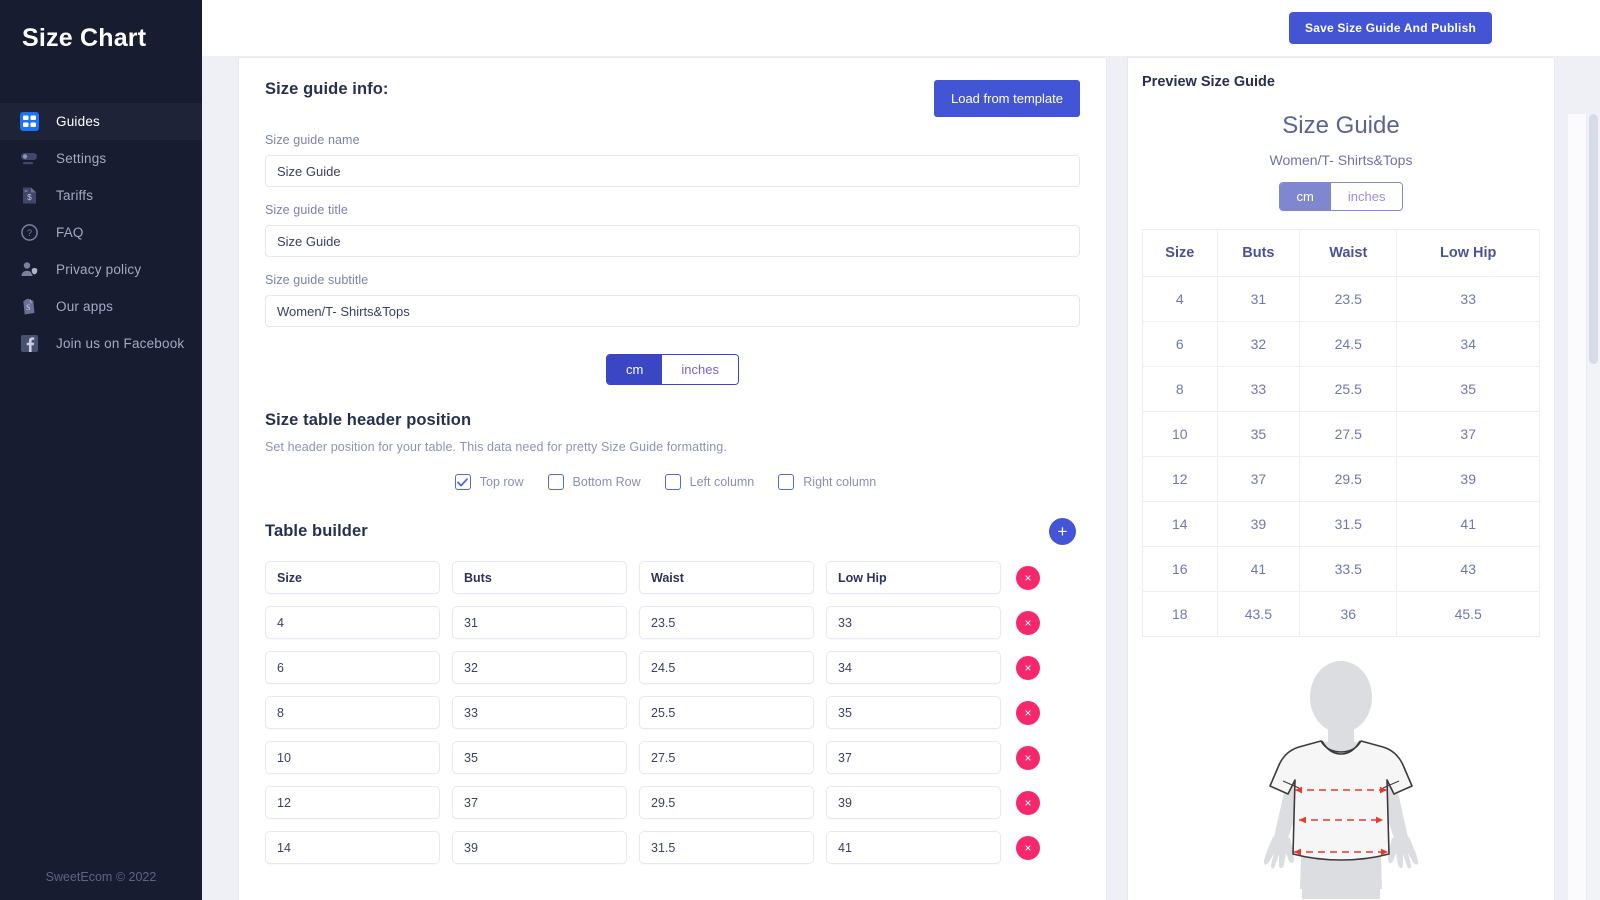 This screenshot has width=1600, height=900. What do you see at coordinates (29, 344) in the screenshot?
I see `facebook-icon` at bounding box center [29, 344].